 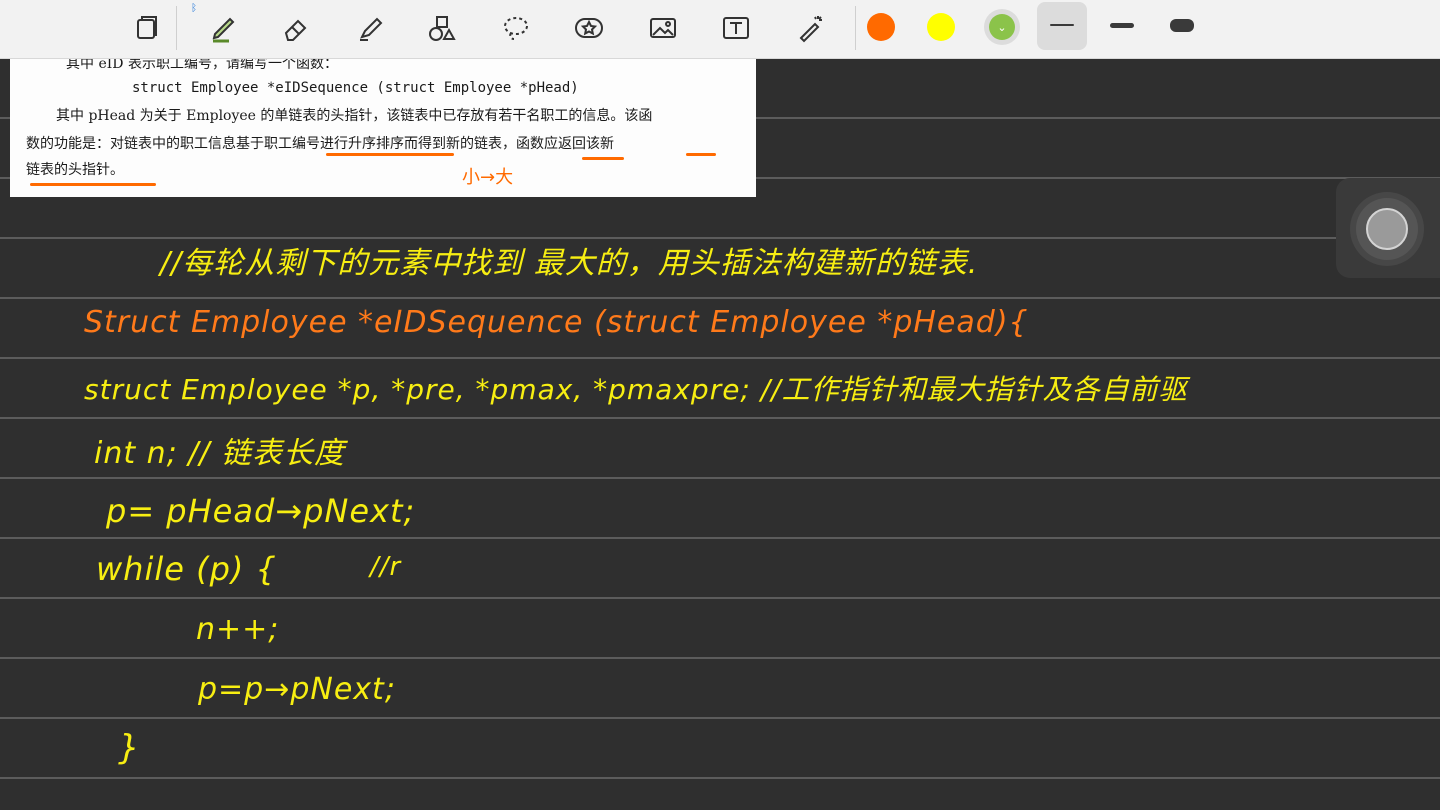 I want to click on text-box-icon, so click(x=736, y=28).